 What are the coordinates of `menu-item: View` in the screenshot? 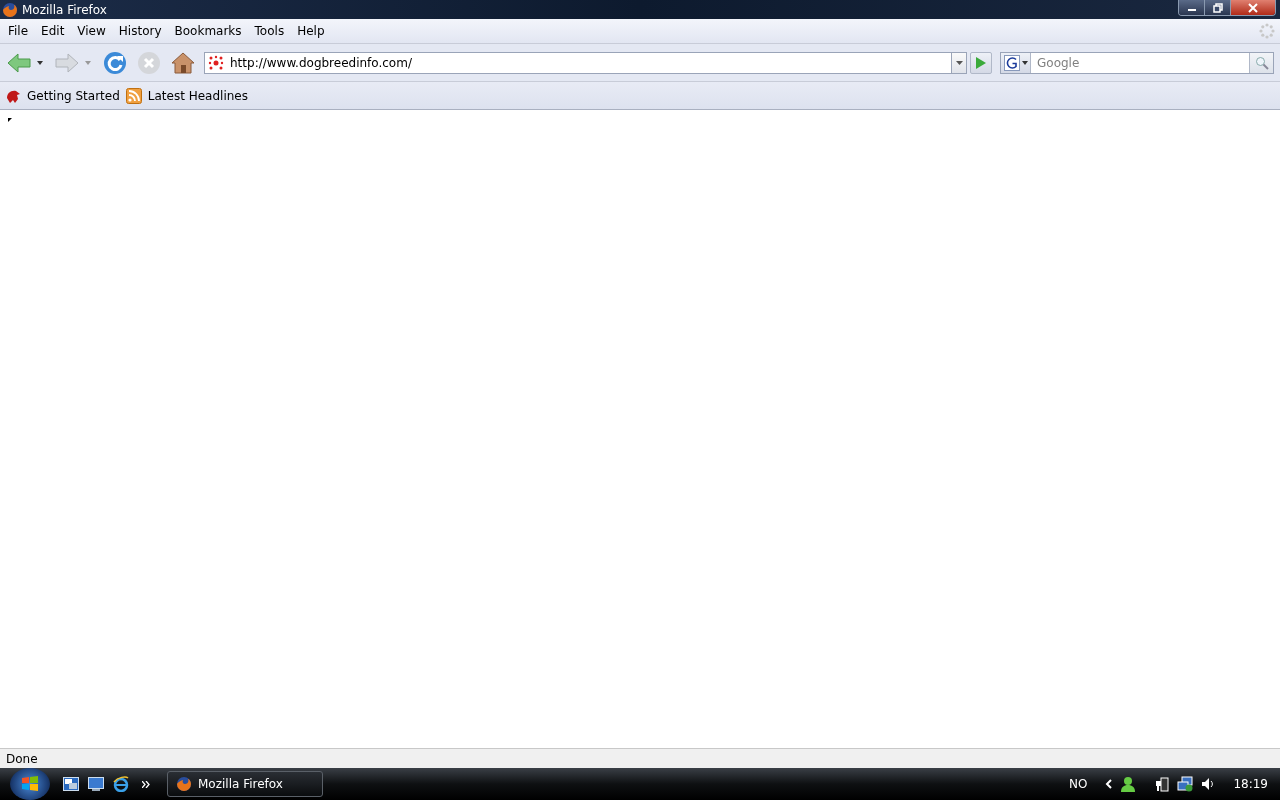 It's located at (91, 31).